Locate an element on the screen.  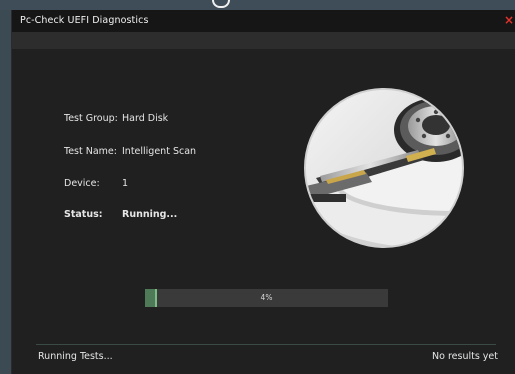
desktop-text-fragment is located at coordinates (221, 4).